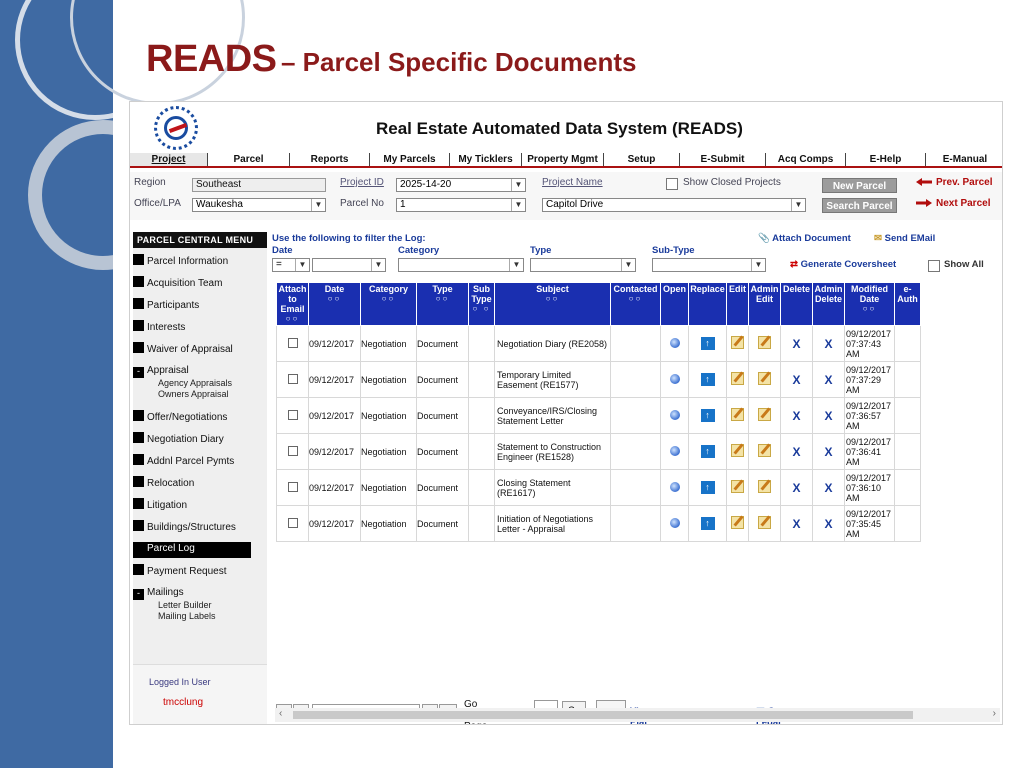 Image resolution: width=1024 pixels, height=768 pixels. I want to click on col-date: Date ○○, so click(334, 304).